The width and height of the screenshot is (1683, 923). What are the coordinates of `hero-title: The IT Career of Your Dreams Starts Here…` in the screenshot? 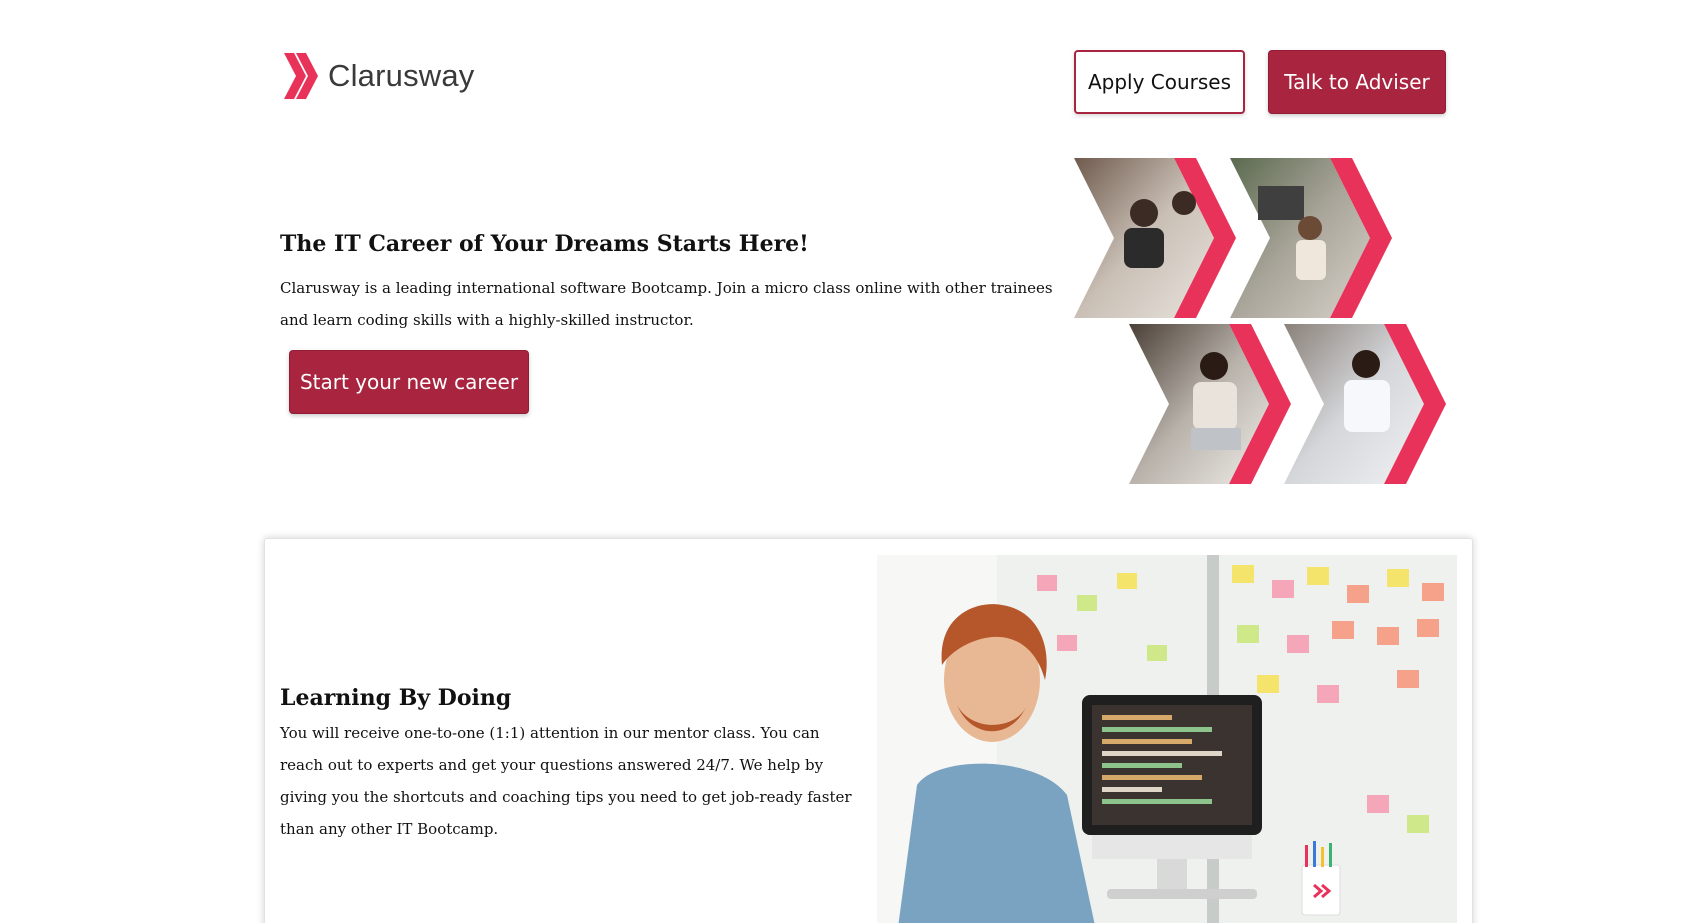 It's located at (544, 244).